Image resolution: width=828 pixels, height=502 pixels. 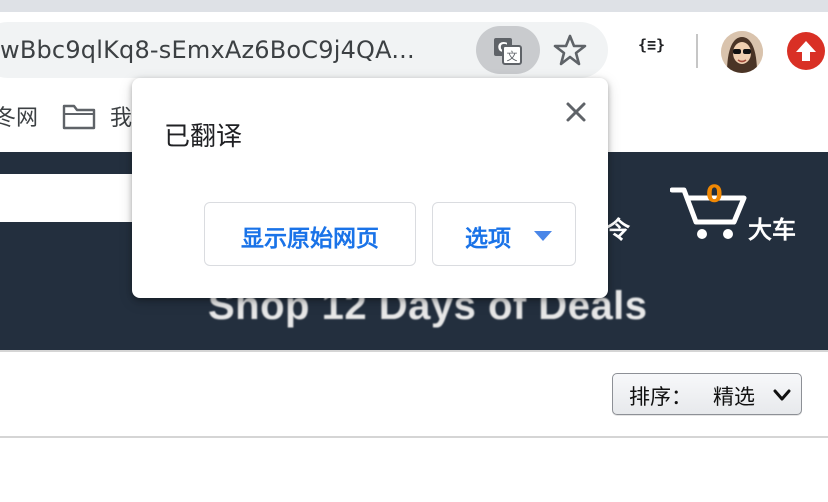 I want to click on cart-label: 大车, so click(x=772, y=227).